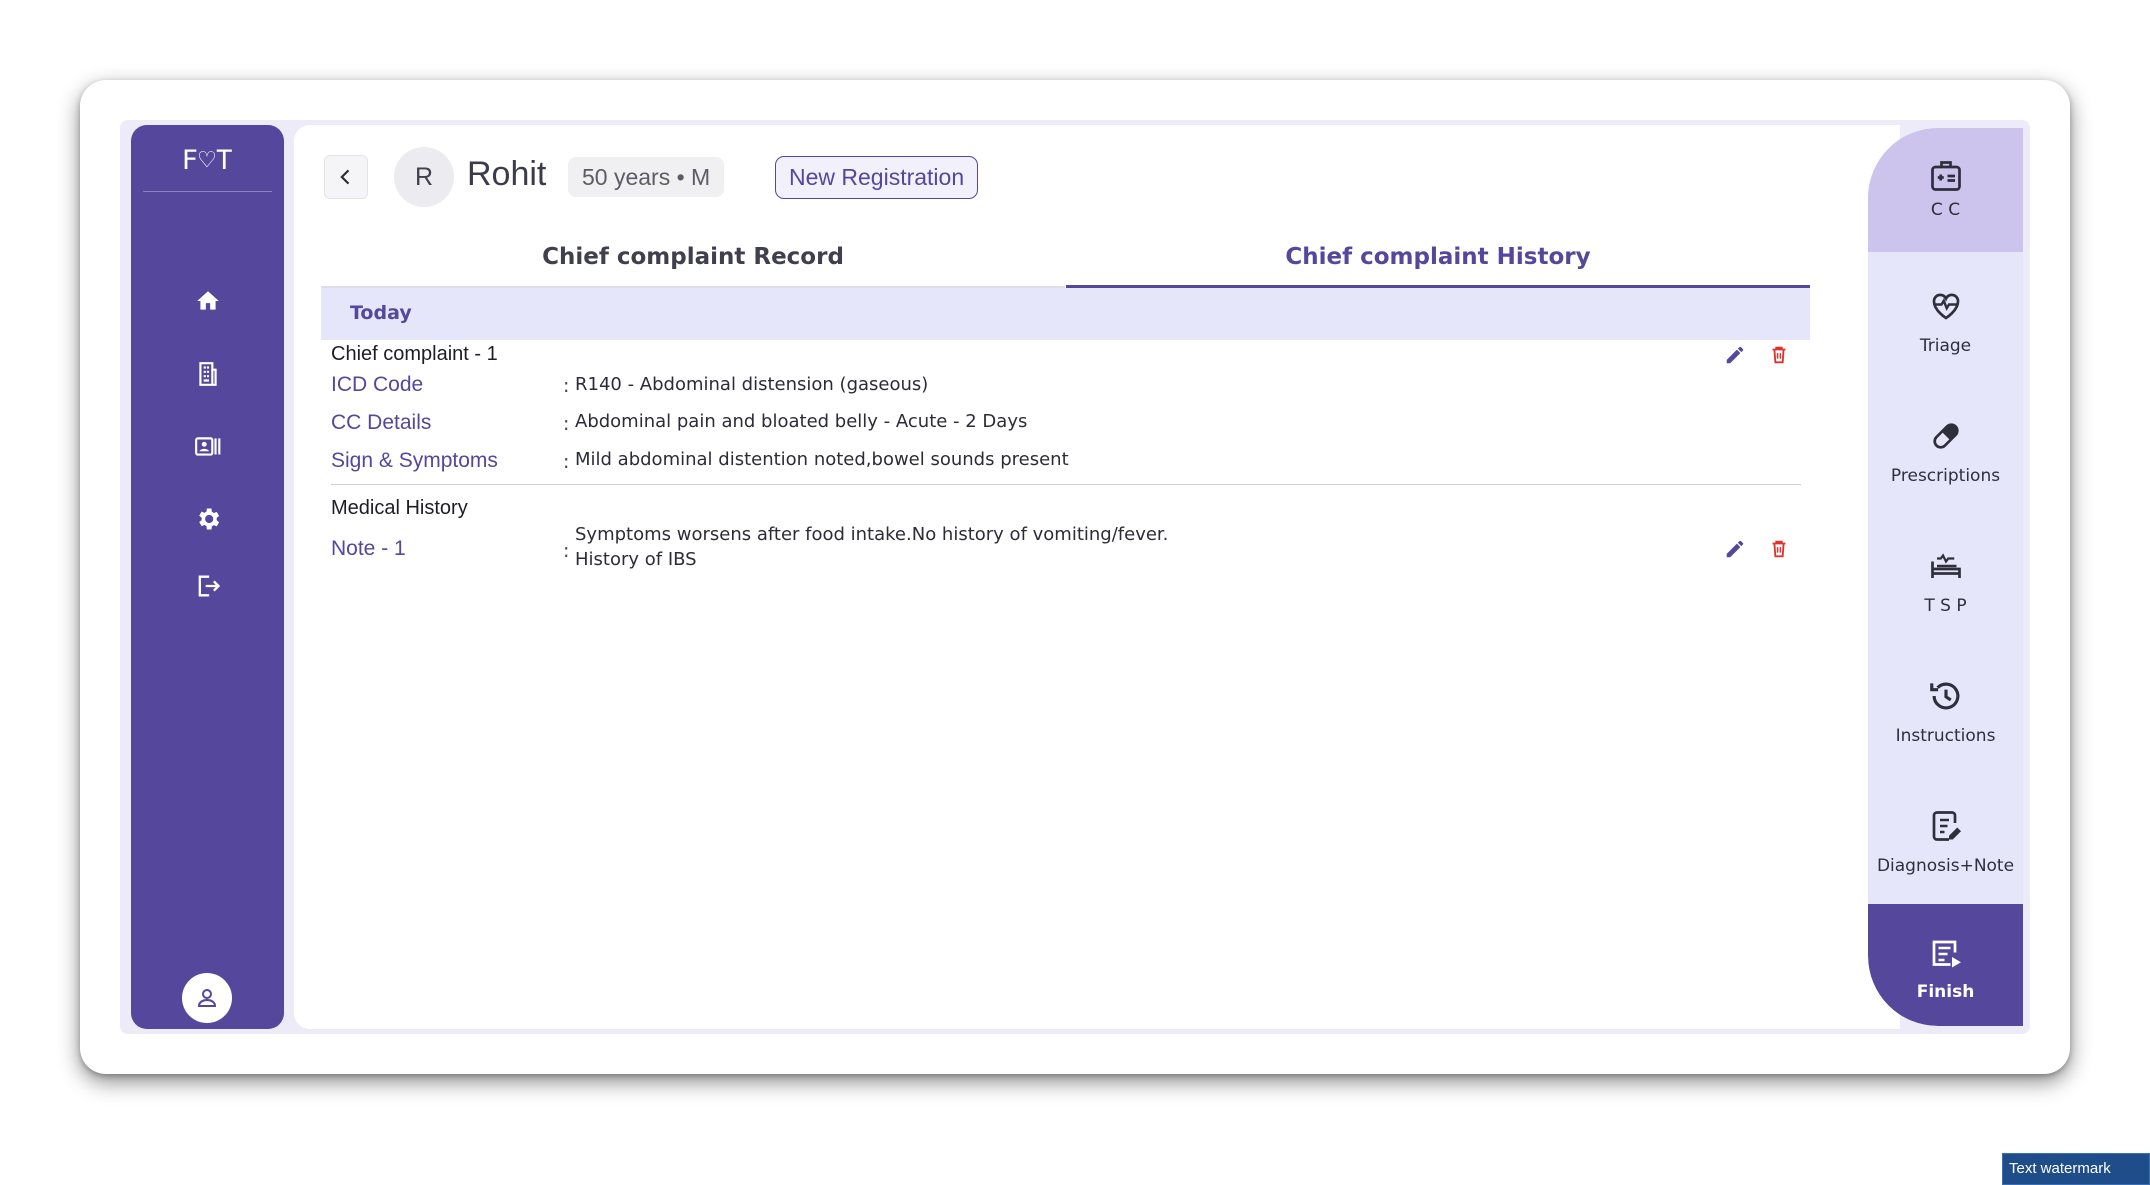 This screenshot has width=2150, height=1185. I want to click on medical-history-title: Medical History, so click(399, 508).